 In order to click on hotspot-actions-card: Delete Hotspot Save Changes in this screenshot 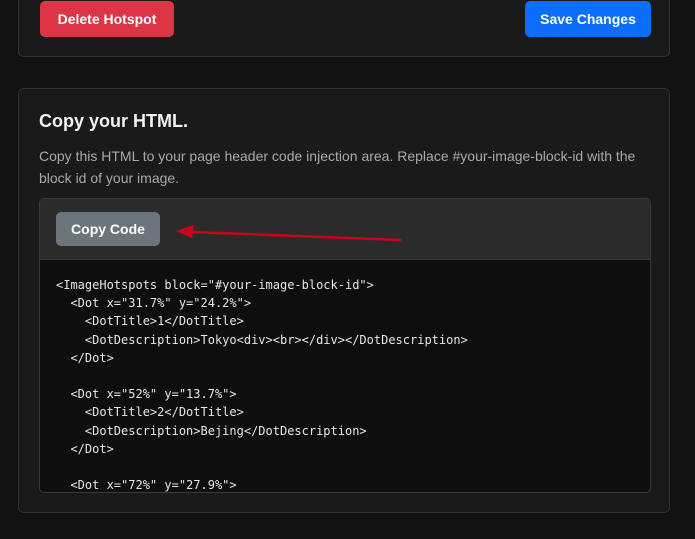, I will do `click(344, 28)`.